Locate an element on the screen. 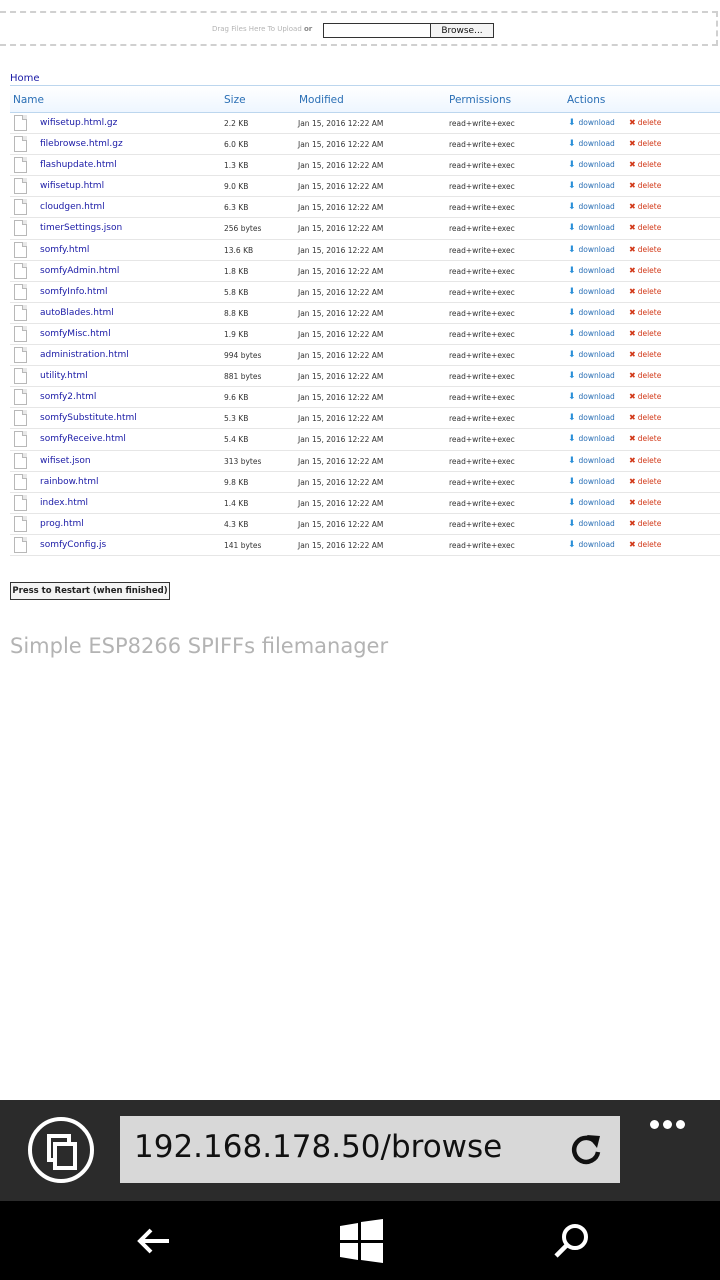 This screenshot has height=1280, width=720. file-name-link: administration.html is located at coordinates (84, 355).